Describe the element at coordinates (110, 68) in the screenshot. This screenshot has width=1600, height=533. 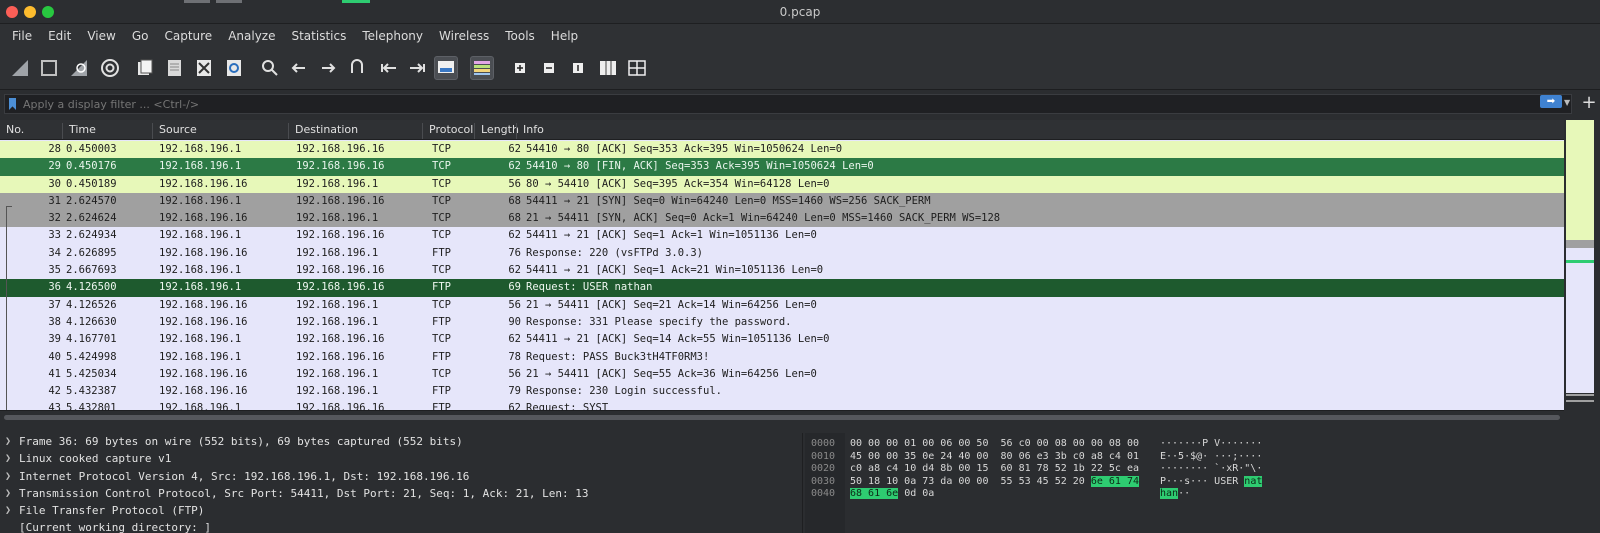
I see `capture-options-icon` at that location.